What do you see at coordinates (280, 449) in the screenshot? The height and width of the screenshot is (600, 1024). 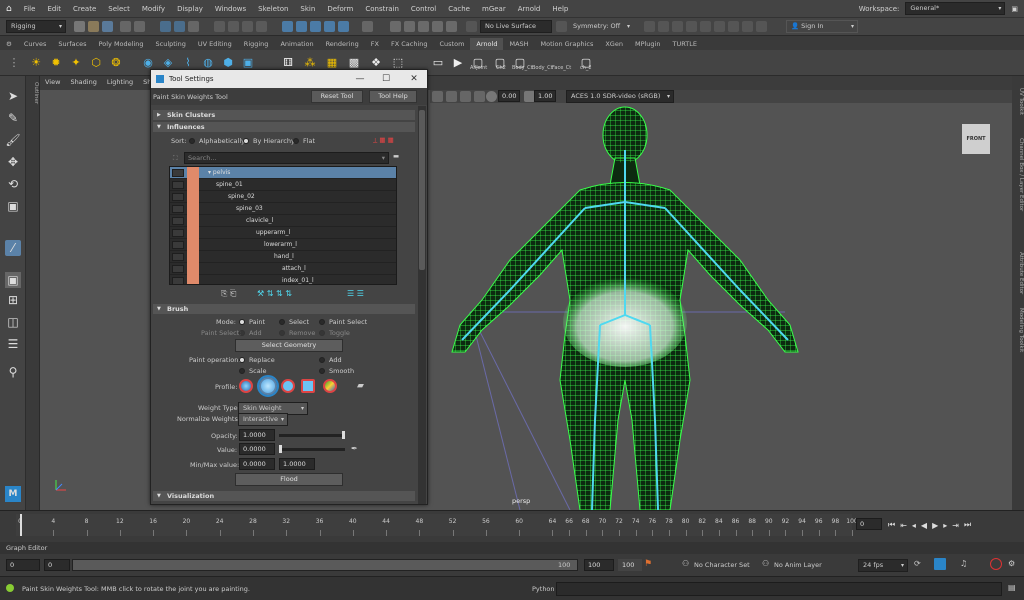 I see `value-slider-handle` at bounding box center [280, 449].